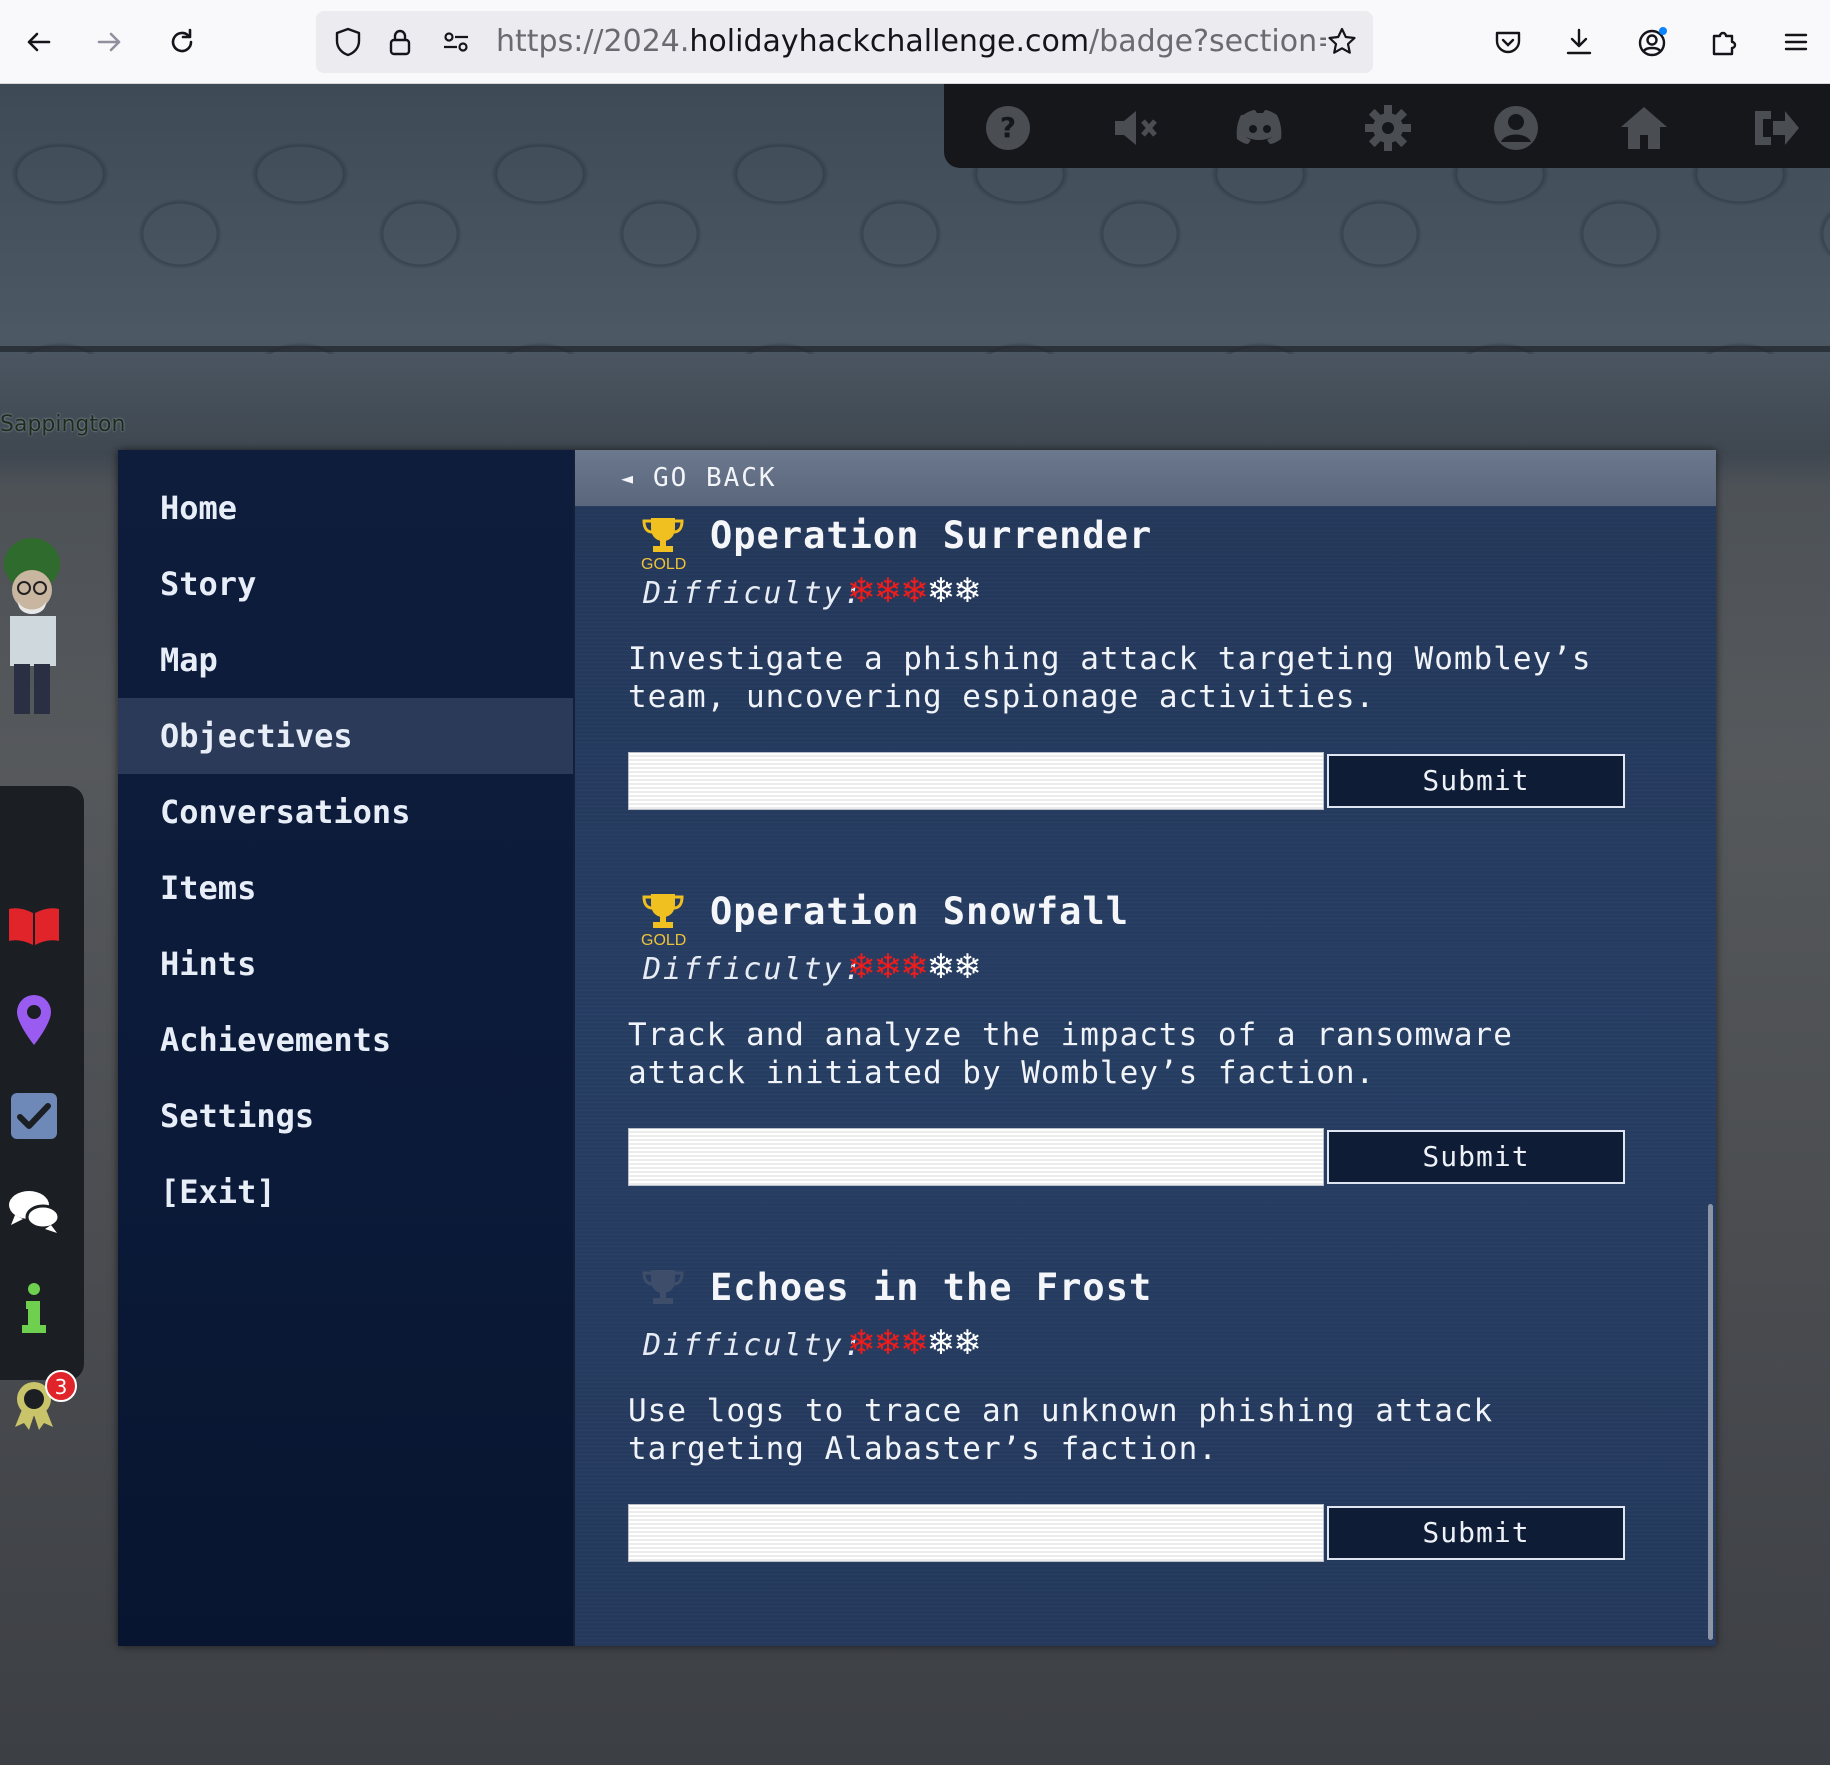 Image resolution: width=1830 pixels, height=1765 pixels. I want to click on settings-gear-icon, so click(1388, 128).